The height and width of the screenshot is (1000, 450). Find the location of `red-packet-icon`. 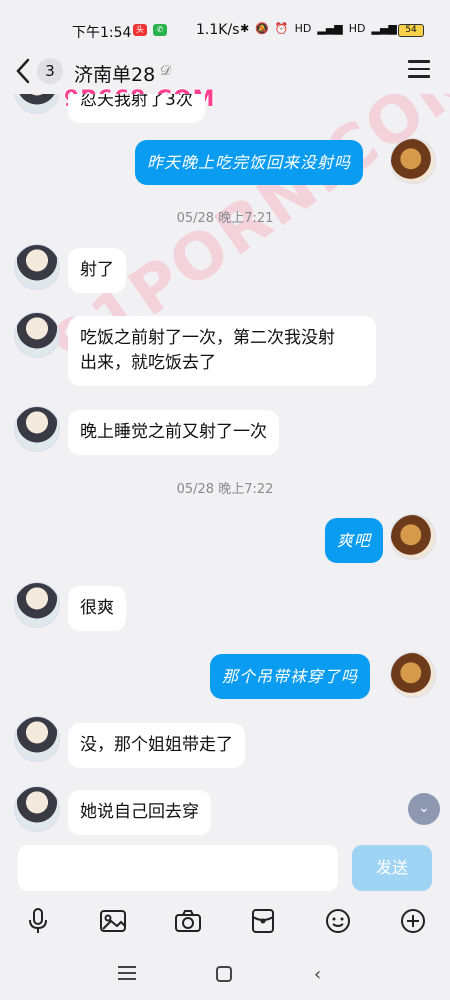

red-packet-icon is located at coordinates (262, 921).